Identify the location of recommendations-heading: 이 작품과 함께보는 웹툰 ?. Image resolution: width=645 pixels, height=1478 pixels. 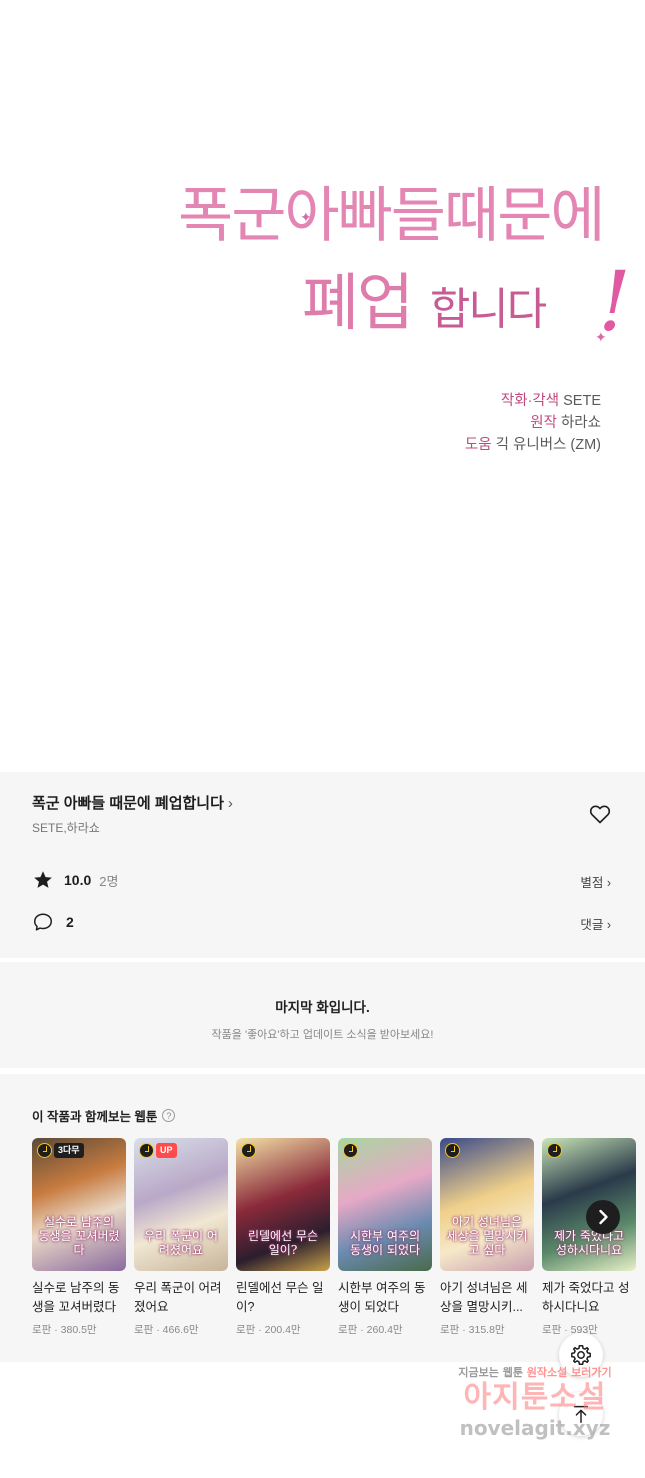
(104, 1115).